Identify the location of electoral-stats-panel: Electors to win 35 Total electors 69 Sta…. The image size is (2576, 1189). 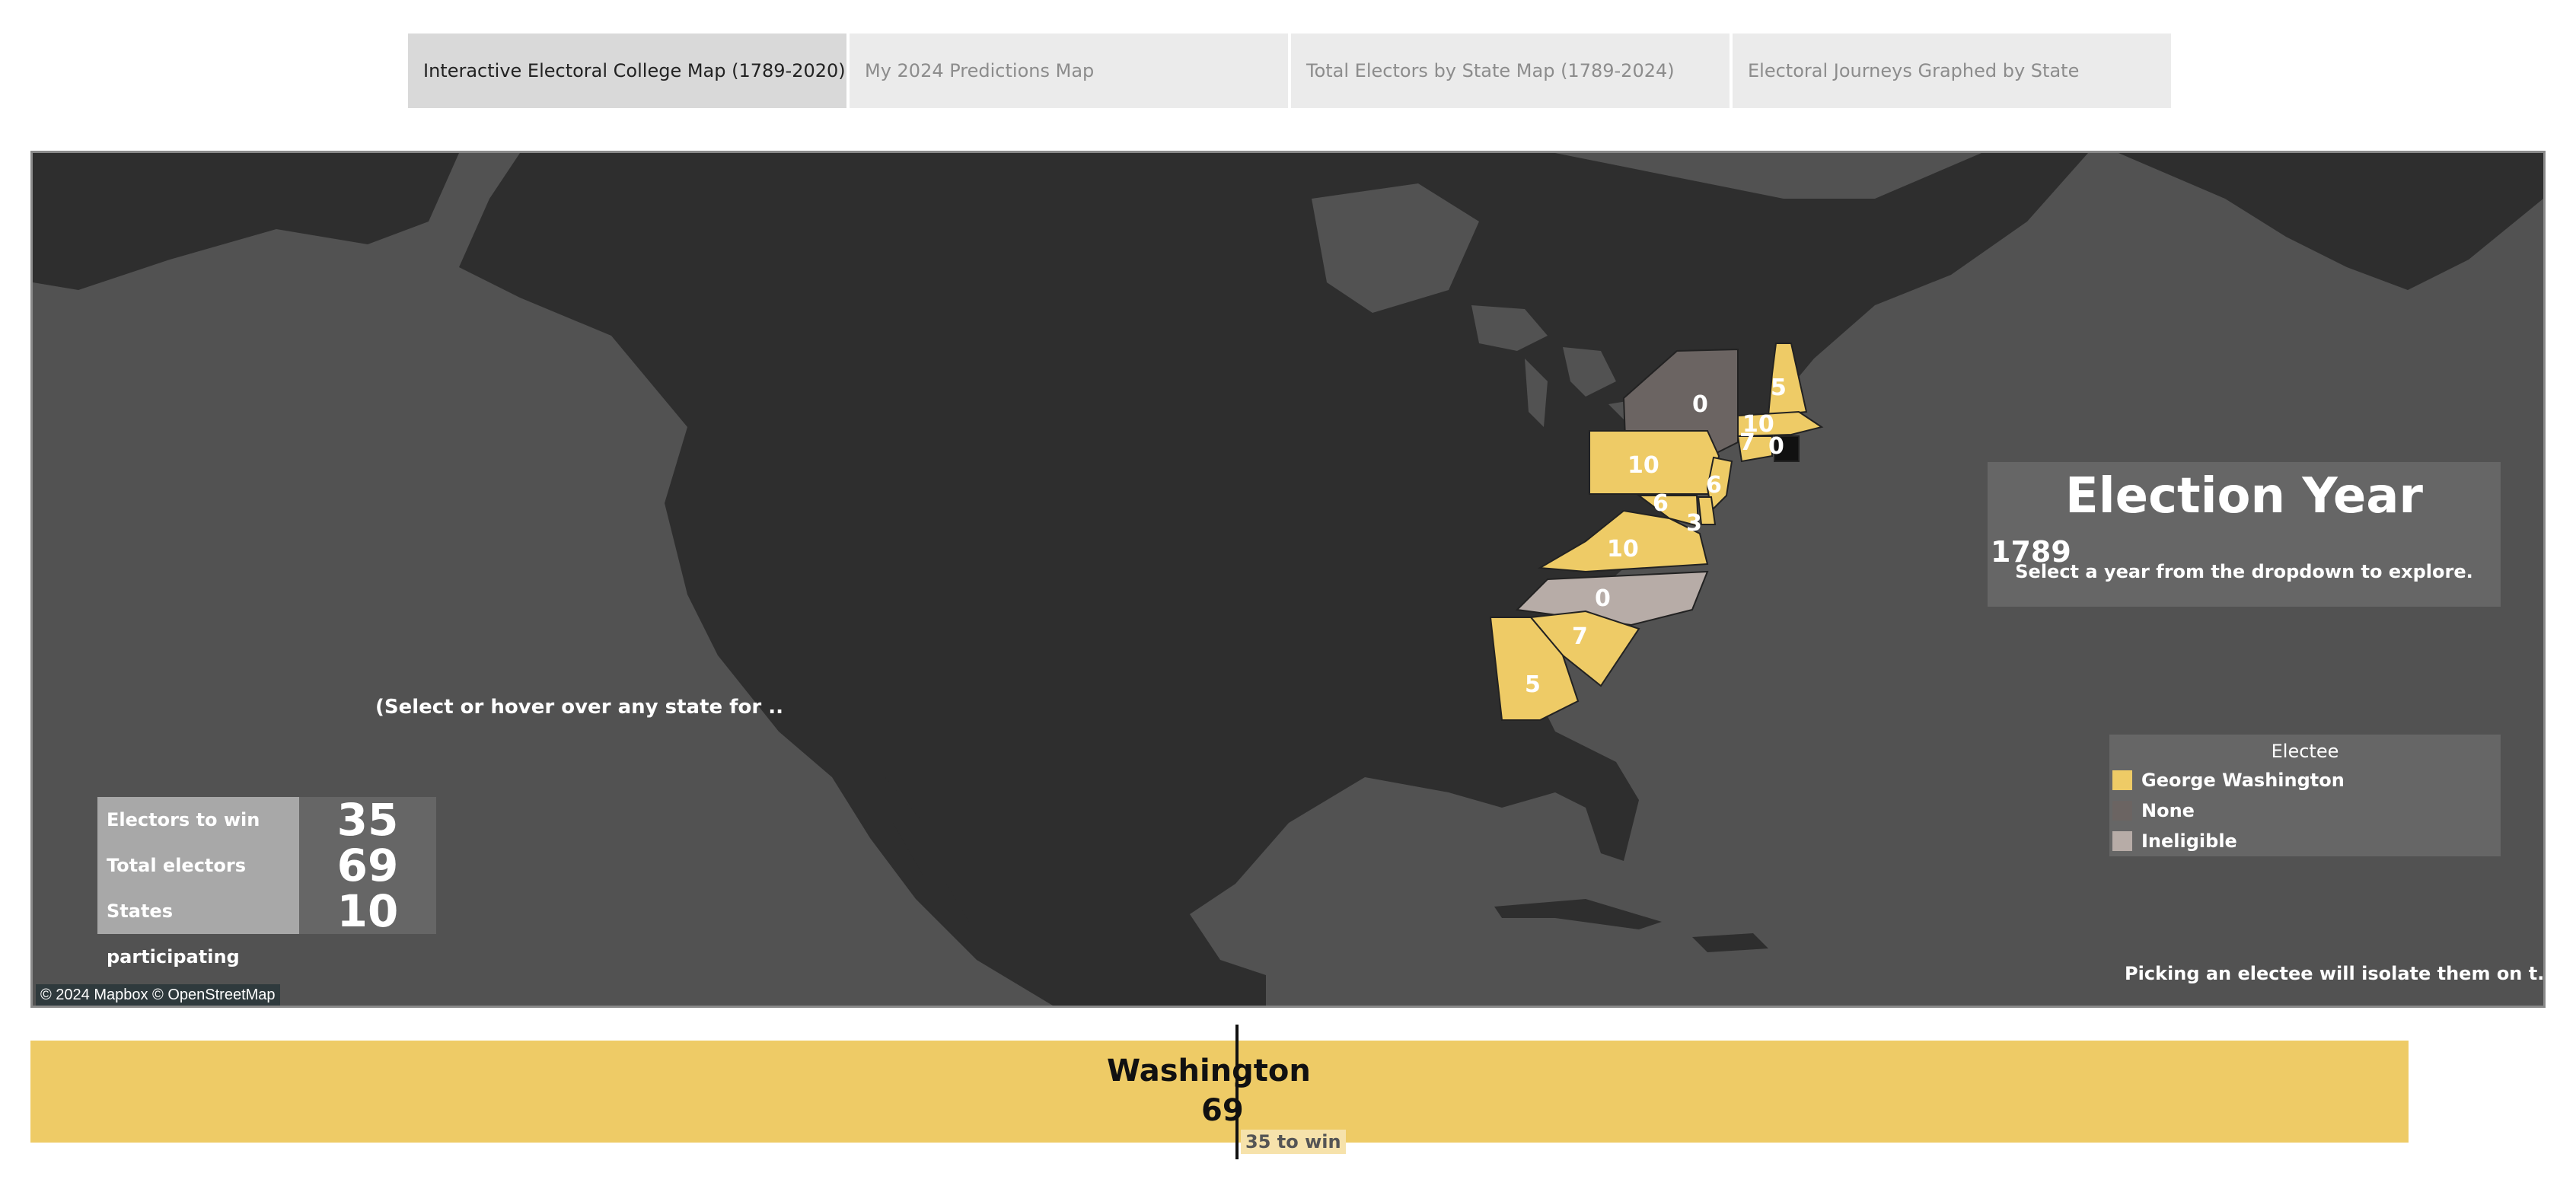
(266, 882).